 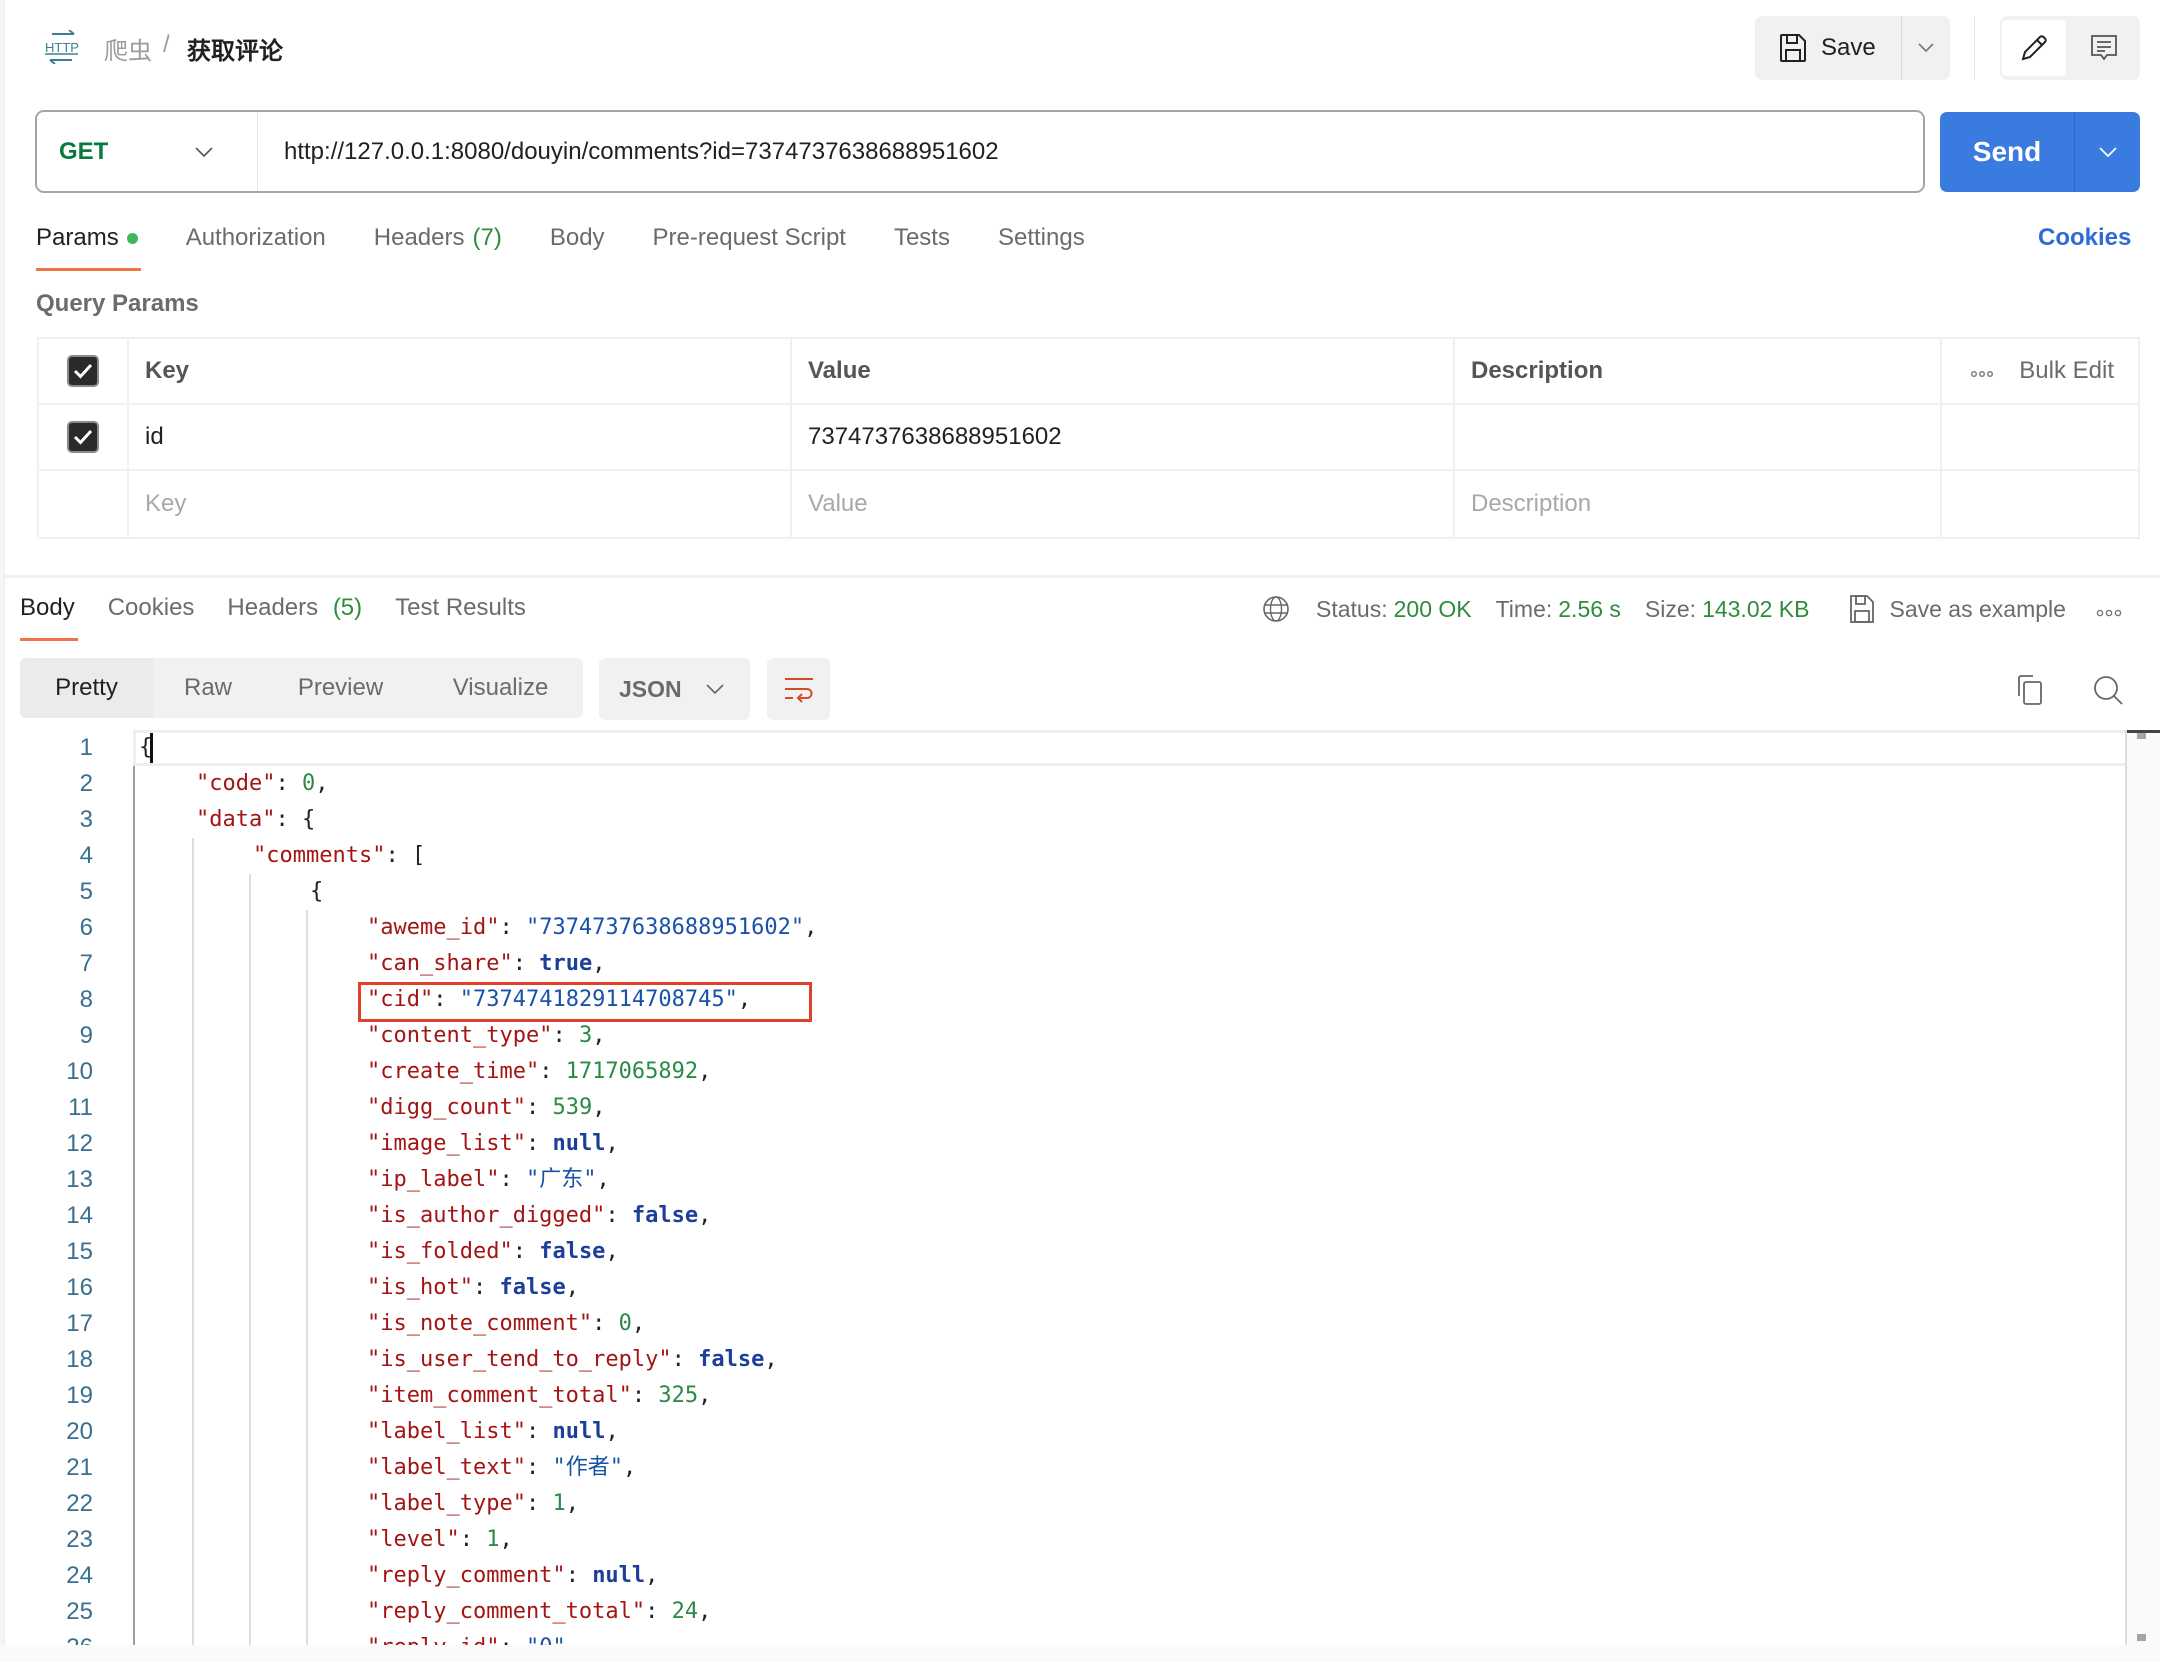 I want to click on format-preview: Preview, so click(x=340, y=688).